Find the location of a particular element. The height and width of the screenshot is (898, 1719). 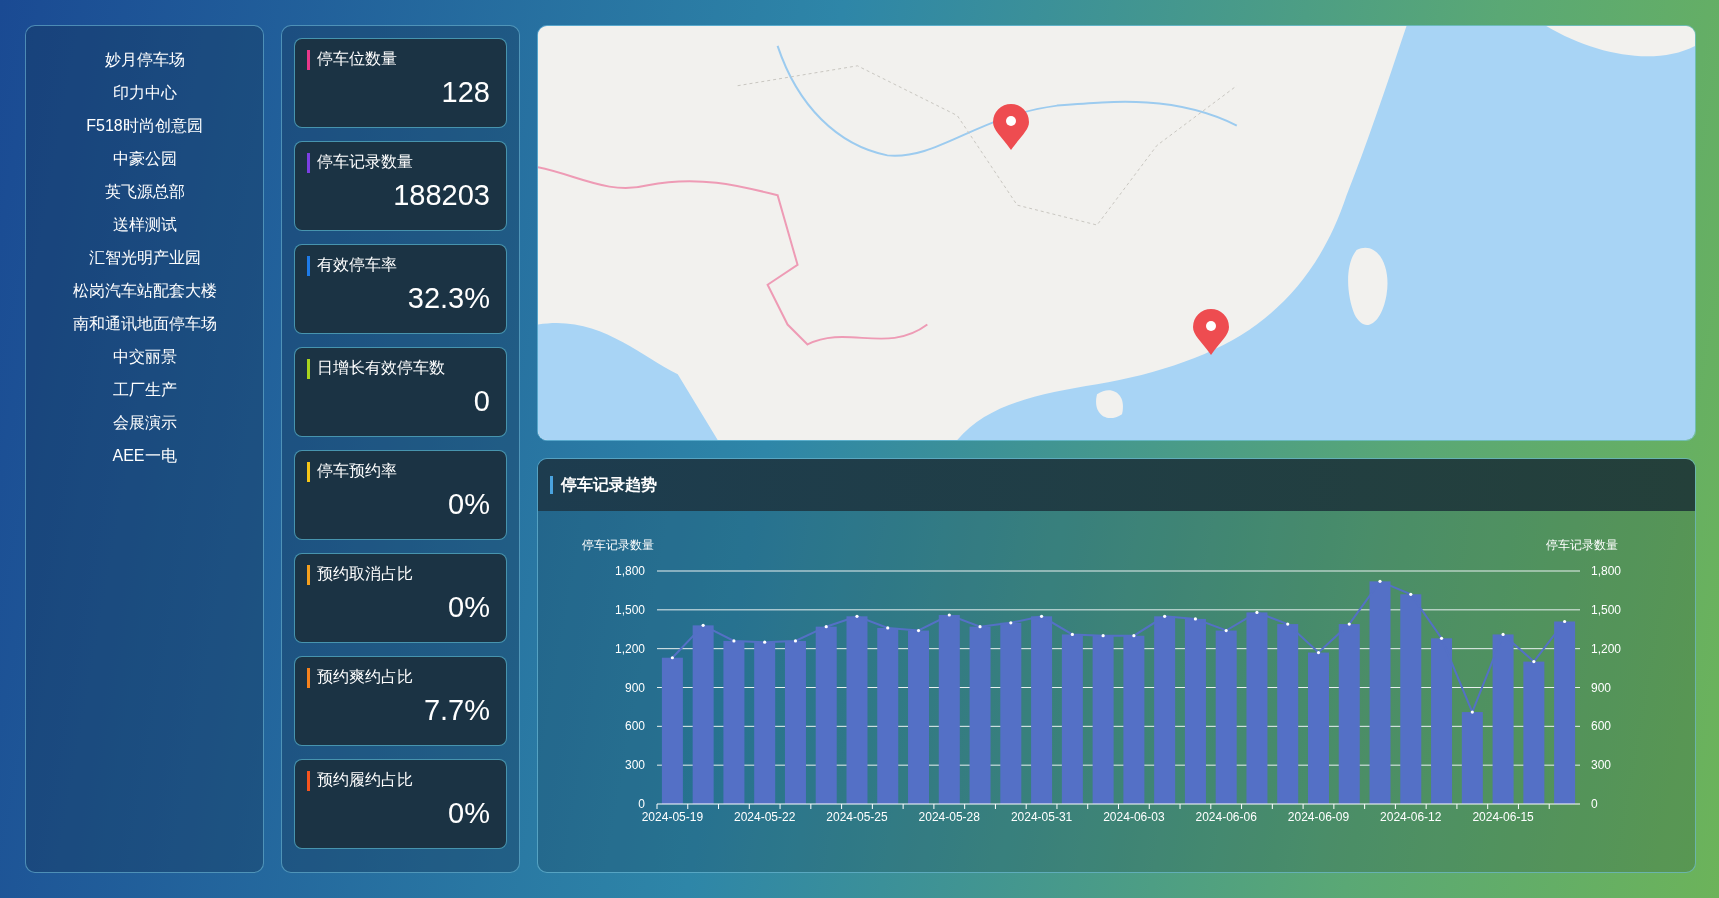

stat-label: 日增长有效停车数 is located at coordinates (381, 368).